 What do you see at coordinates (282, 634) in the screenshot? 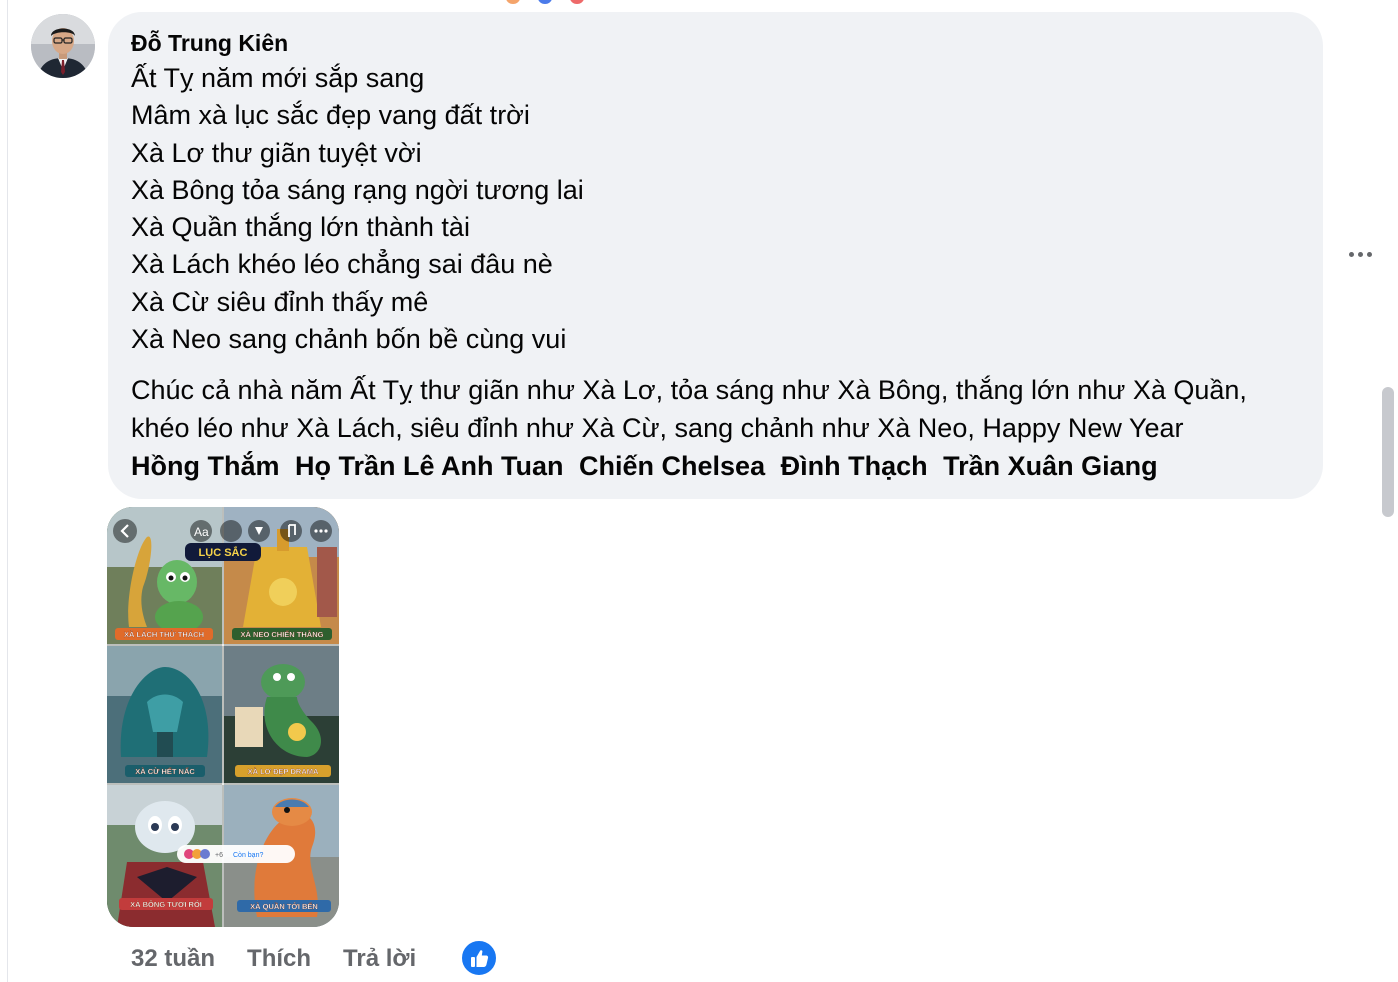
I see `image-caption: XÀ NEO CHIẾN THẮNG` at bounding box center [282, 634].